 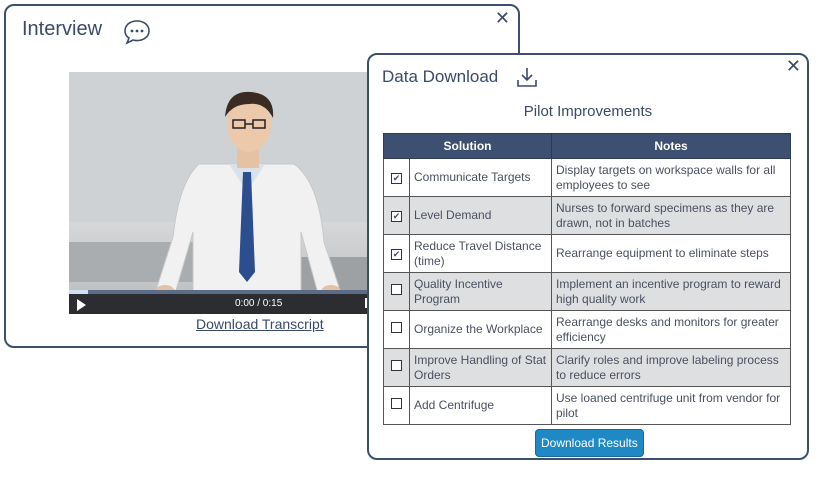 I want to click on table-subtitle: Pilot Improvements, so click(x=588, y=111).